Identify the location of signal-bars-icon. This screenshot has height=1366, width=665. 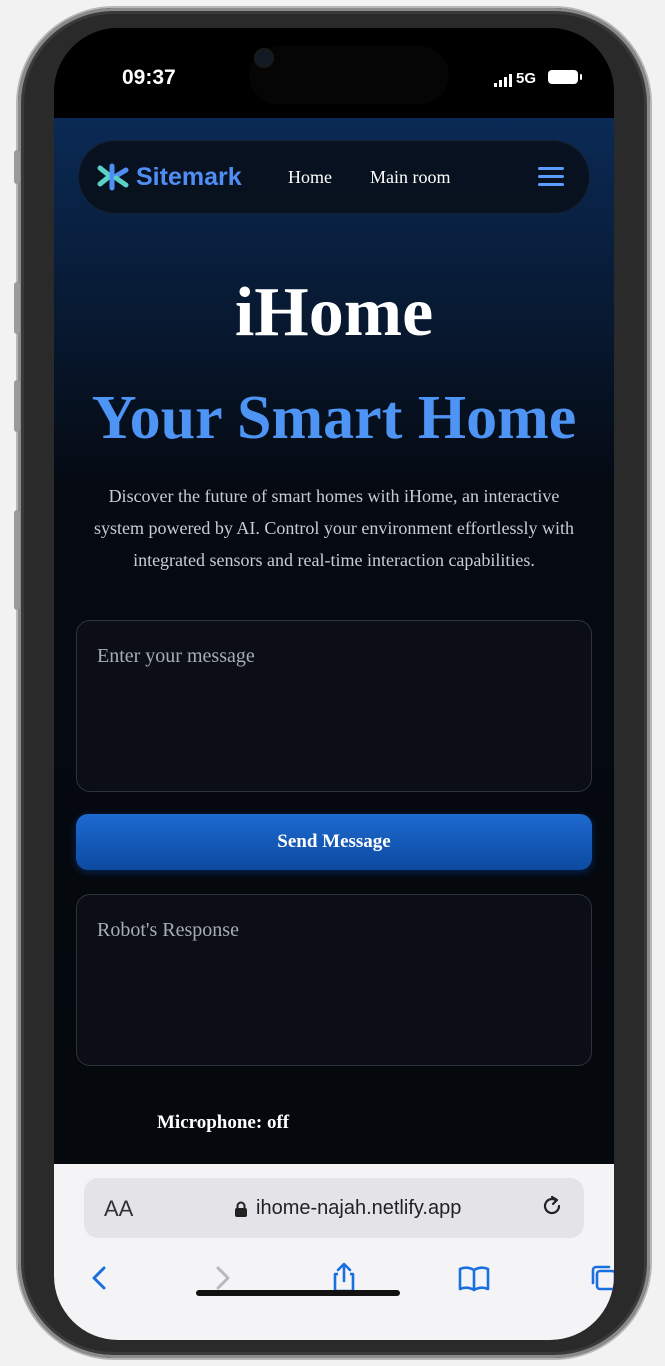
(502, 80).